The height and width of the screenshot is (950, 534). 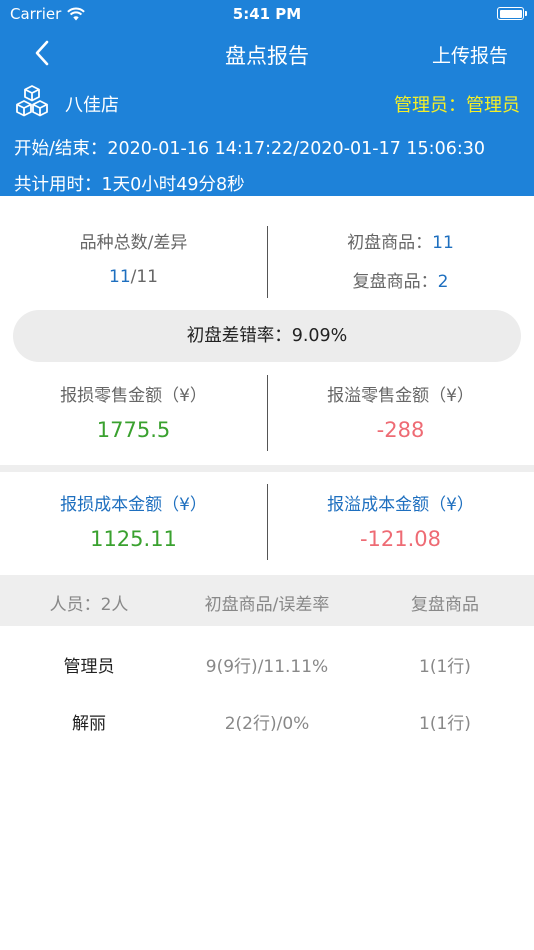 What do you see at coordinates (395, 282) in the screenshot?
I see `second-label: 复盘商品：` at bounding box center [395, 282].